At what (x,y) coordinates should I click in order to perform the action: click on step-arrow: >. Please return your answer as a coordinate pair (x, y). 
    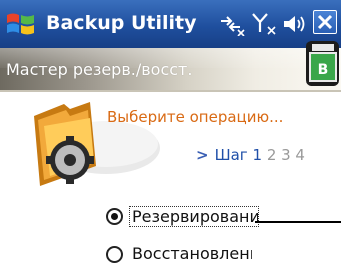
    Looking at the image, I should click on (202, 155).